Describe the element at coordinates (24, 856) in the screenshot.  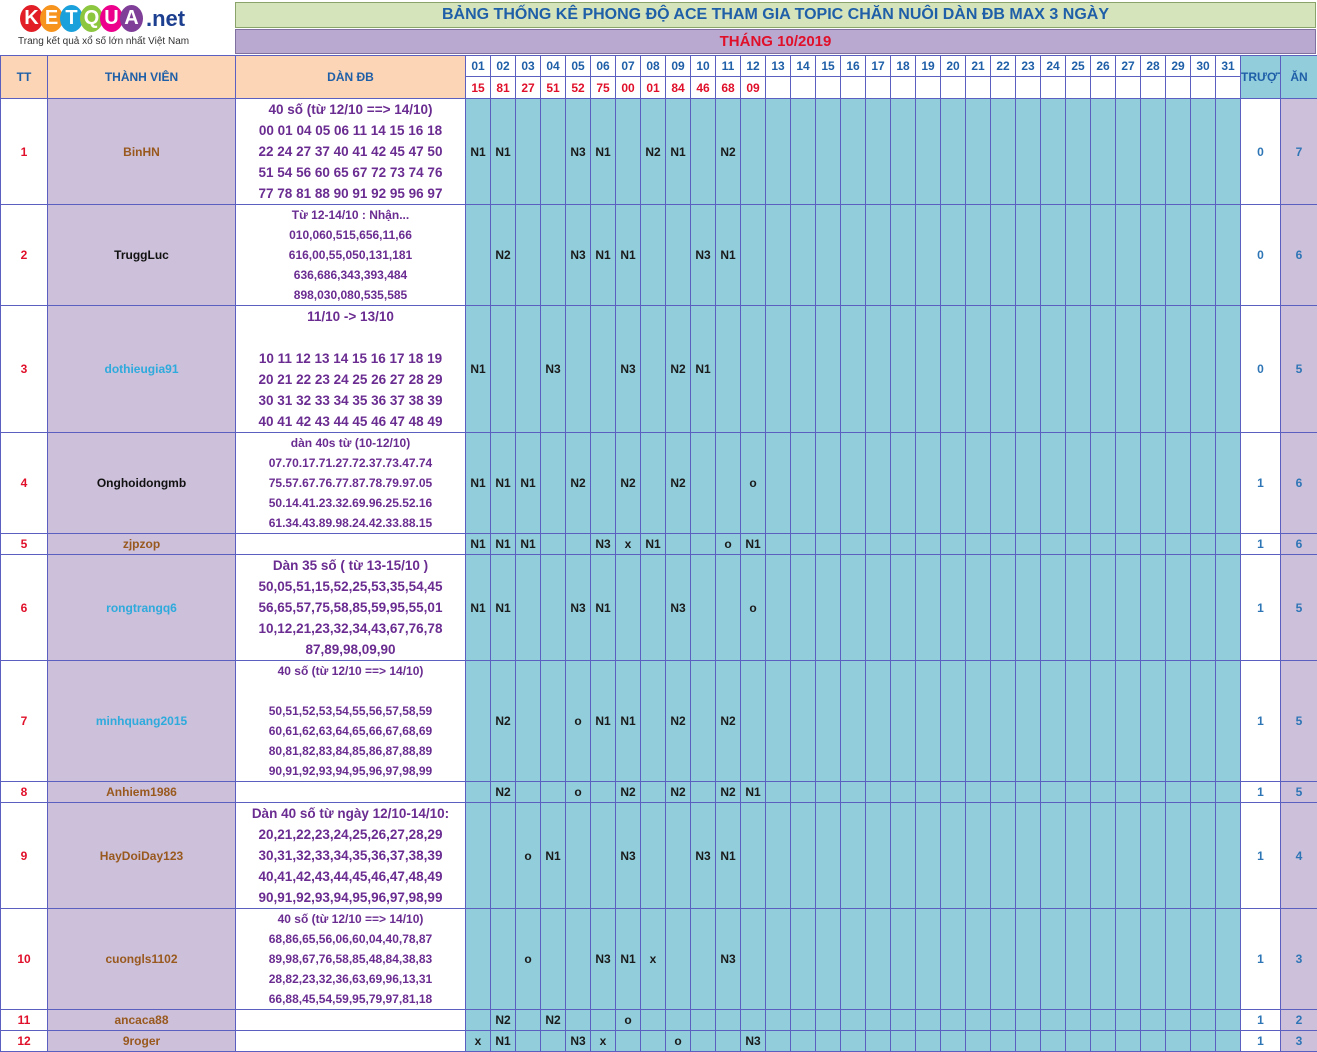
I see `row-index: 9` at that location.